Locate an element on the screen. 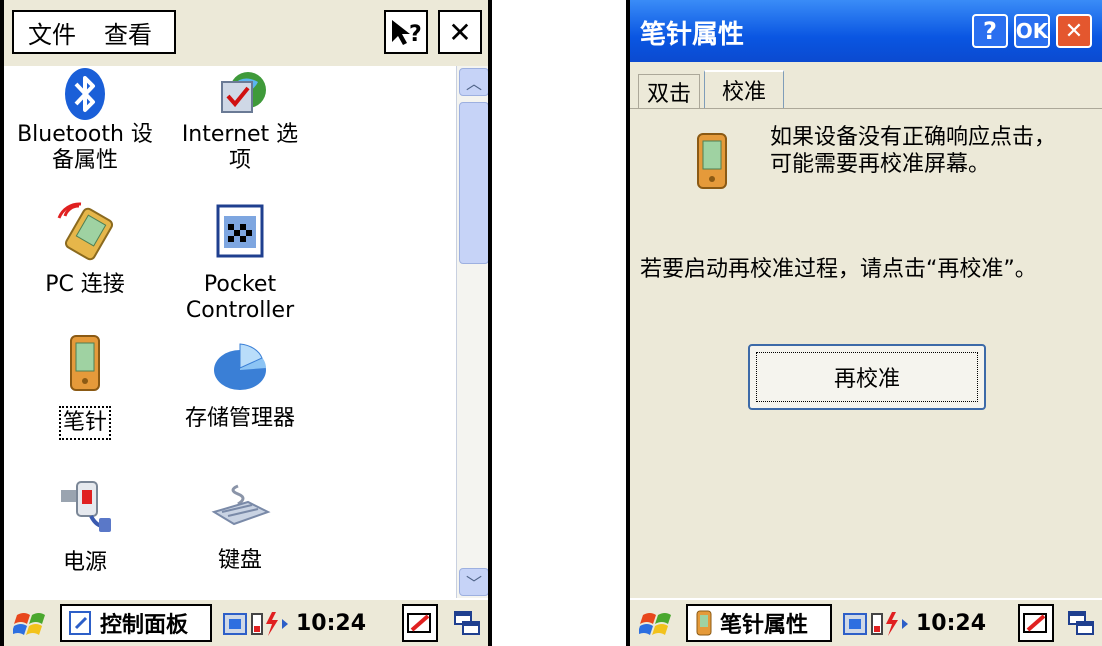  help-pointer-icon: ? is located at coordinates (407, 33).